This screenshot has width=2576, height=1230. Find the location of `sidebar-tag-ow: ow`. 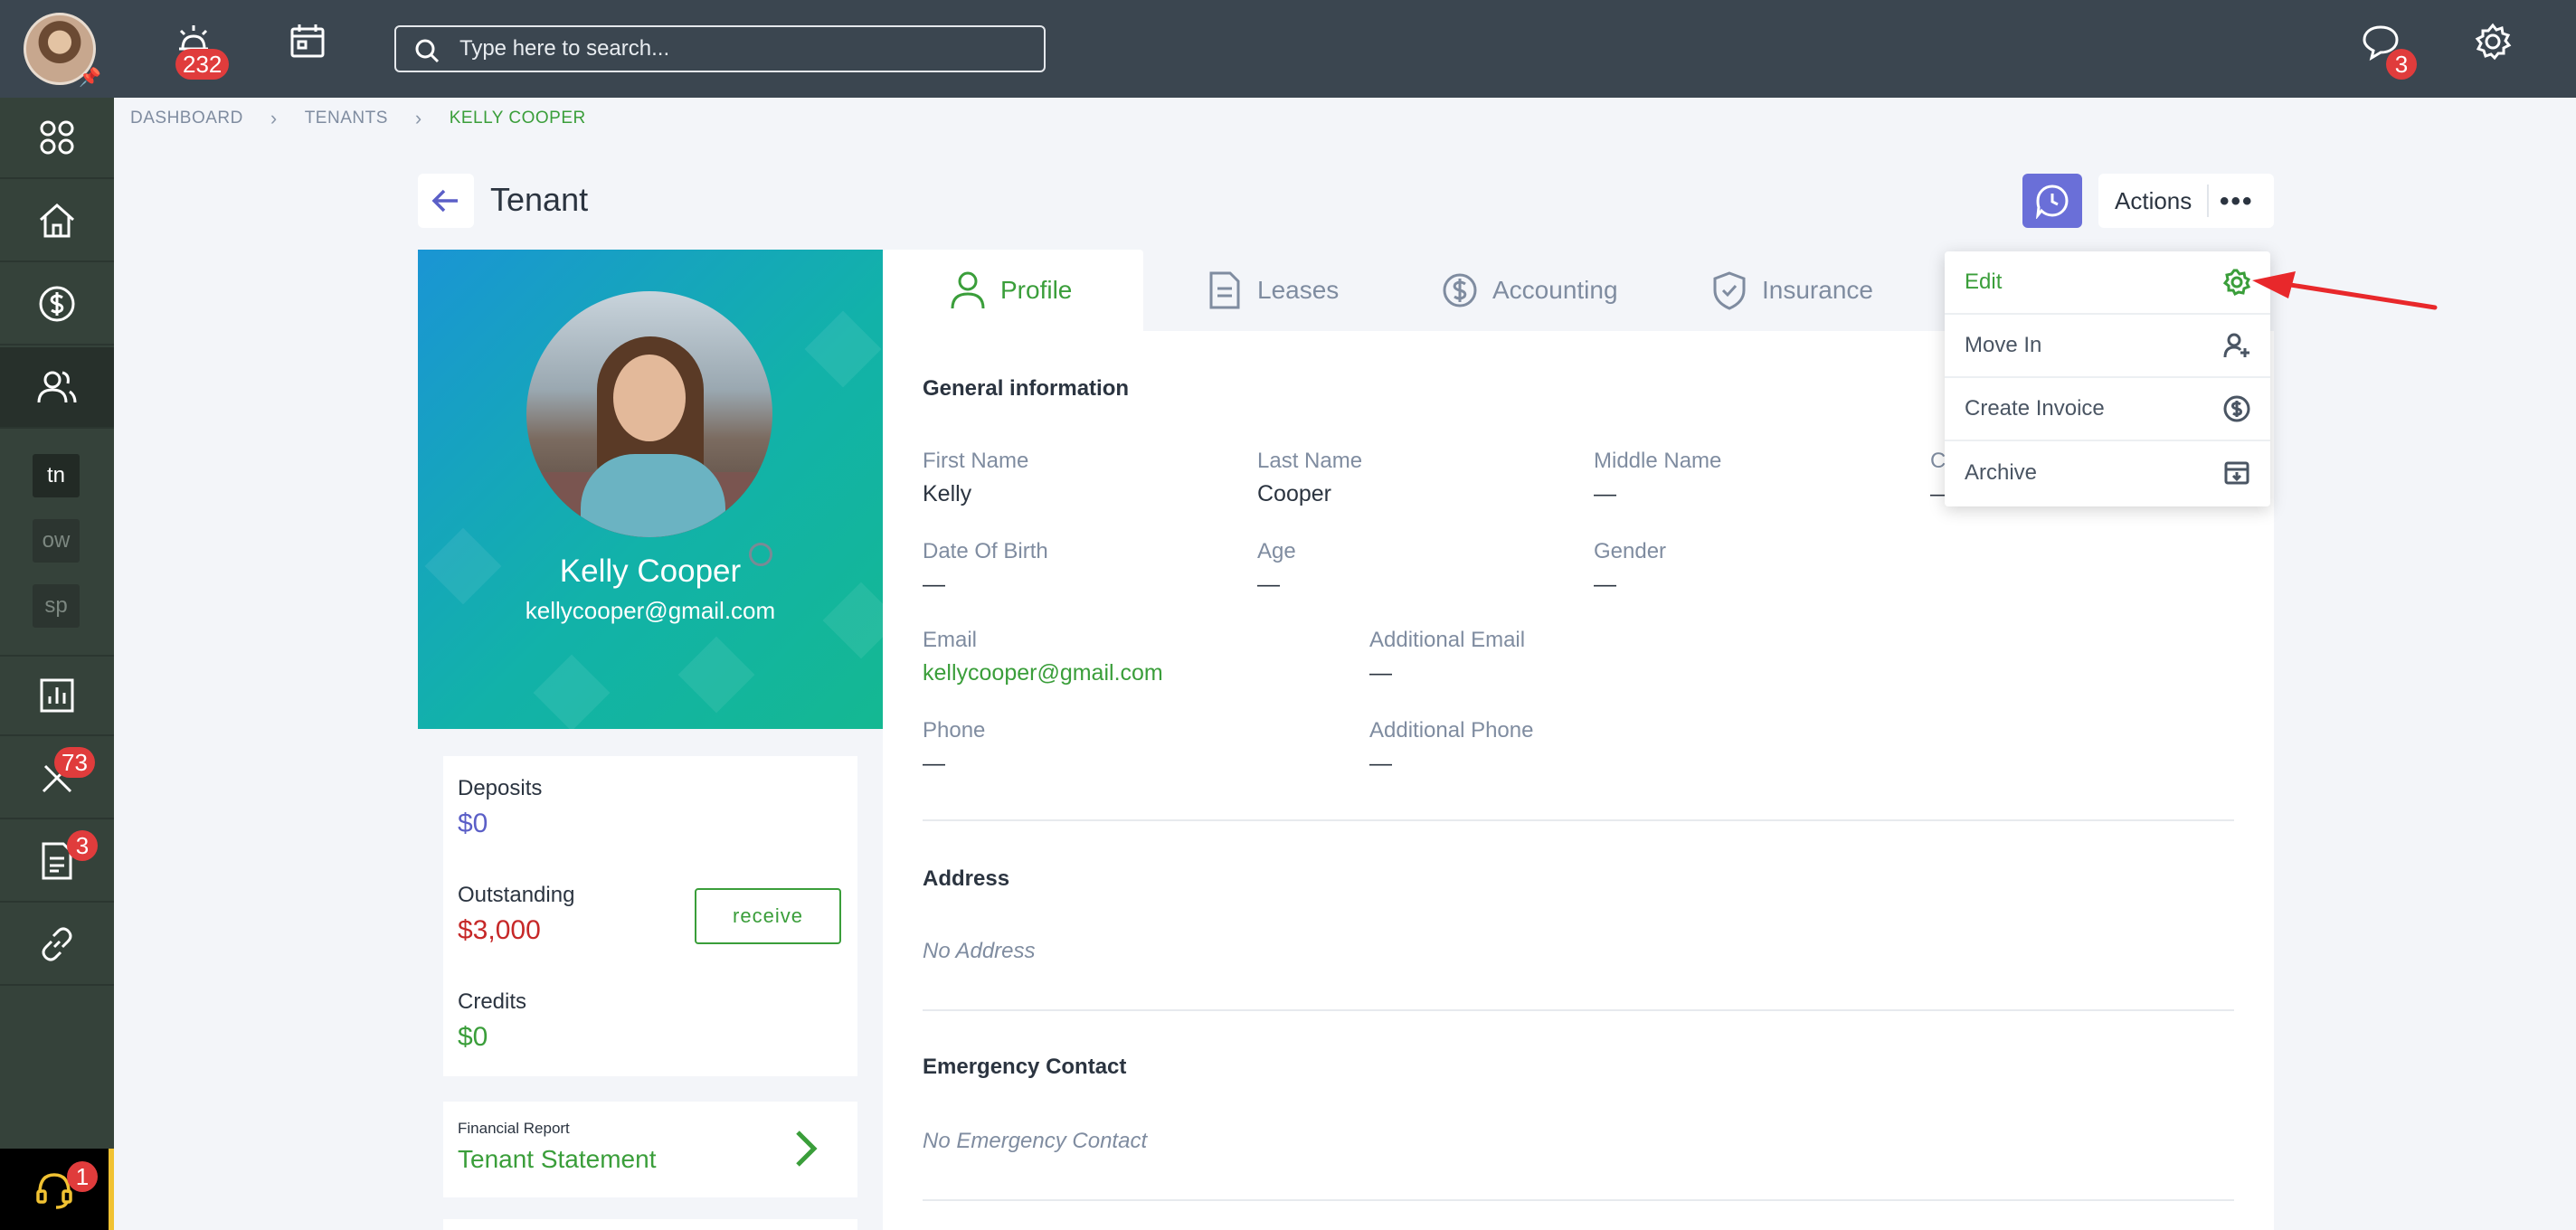

sidebar-tag-ow: ow is located at coordinates (57, 541).